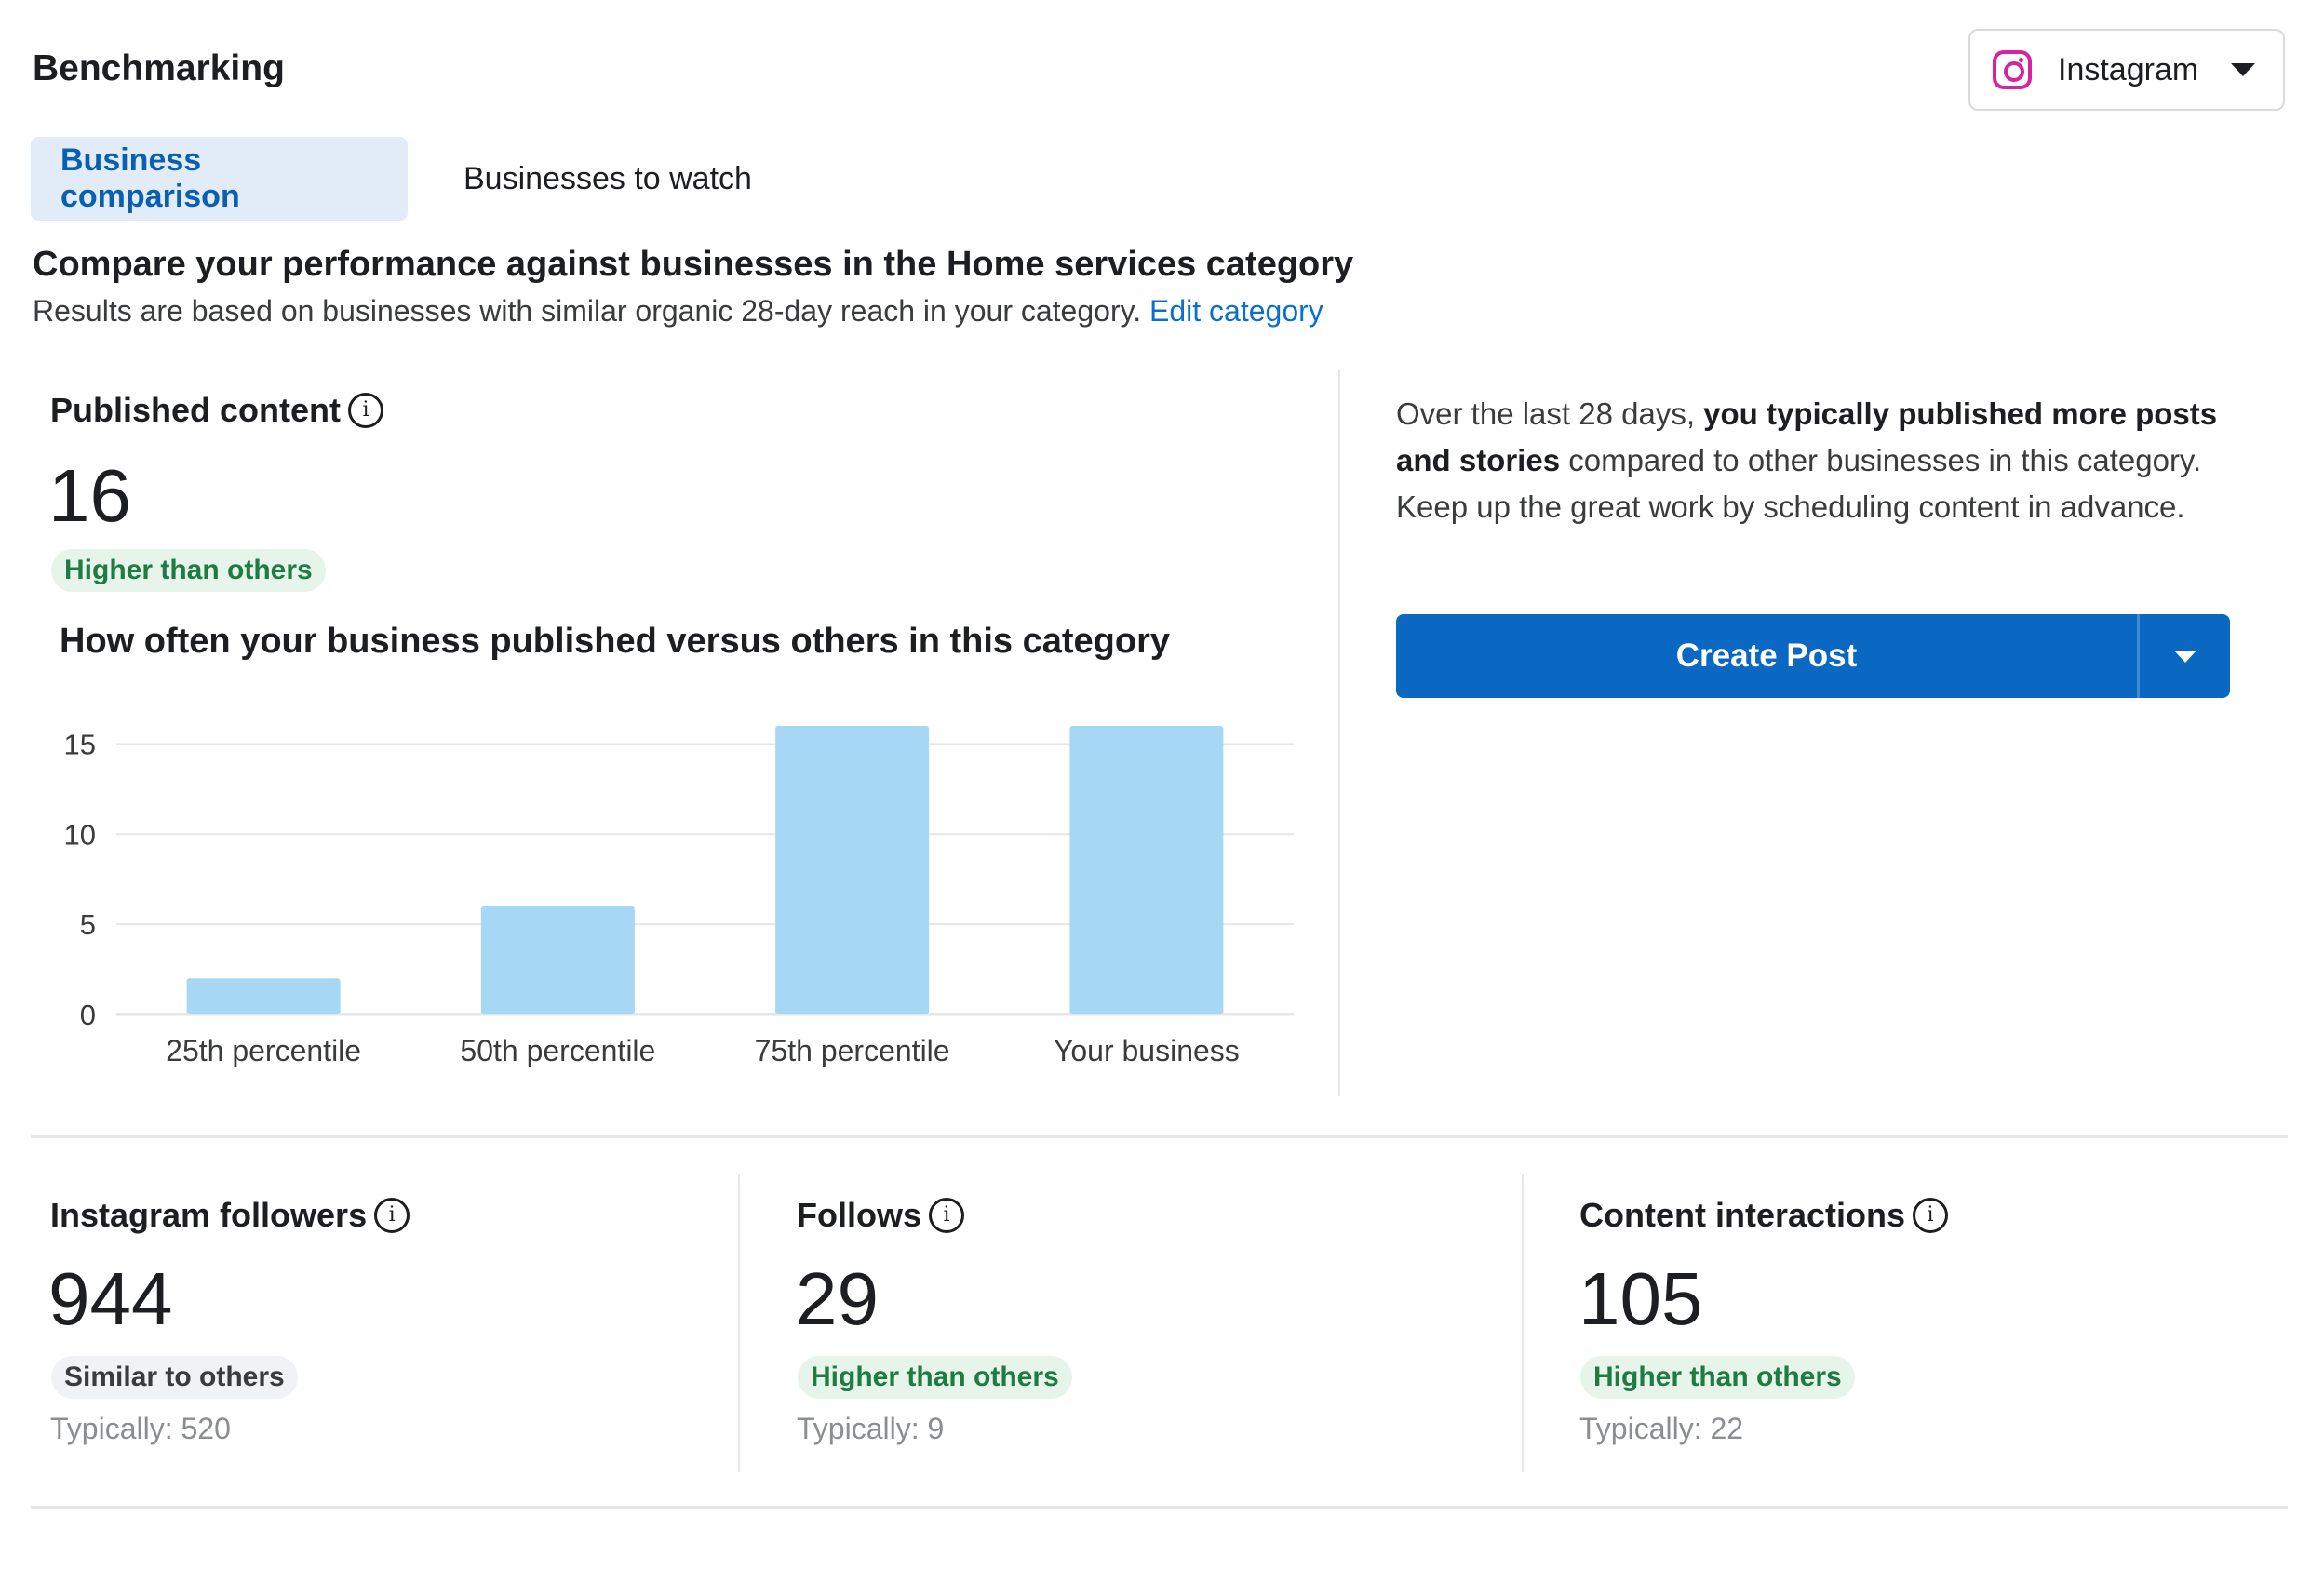 The width and height of the screenshot is (2324, 1583). I want to click on y-tick-label: 0, so click(88, 1015).